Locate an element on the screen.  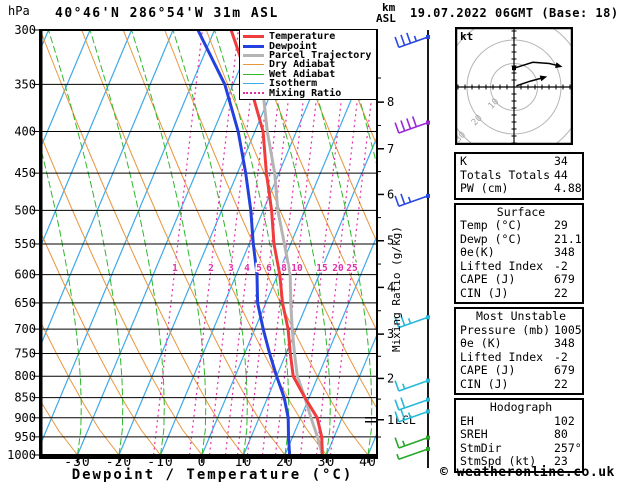
stats-row: Dewp (°C) 21.1 is located at coordinates (521, 239).